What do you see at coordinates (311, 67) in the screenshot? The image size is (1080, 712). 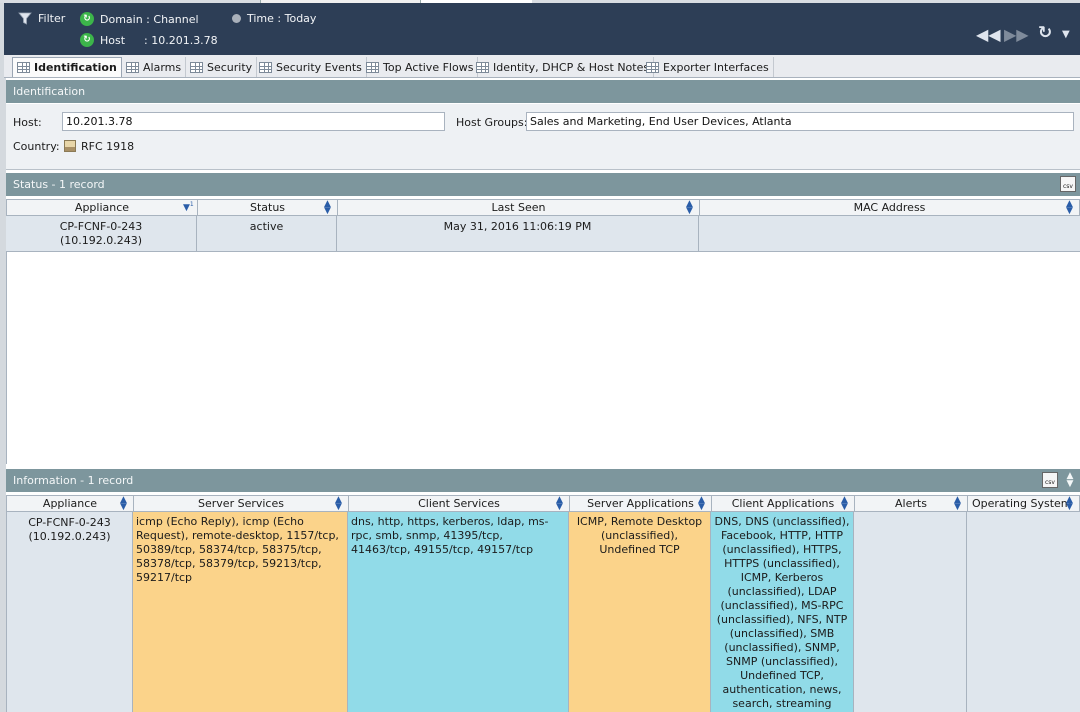 I see `tab-security-events: Security Events` at bounding box center [311, 67].